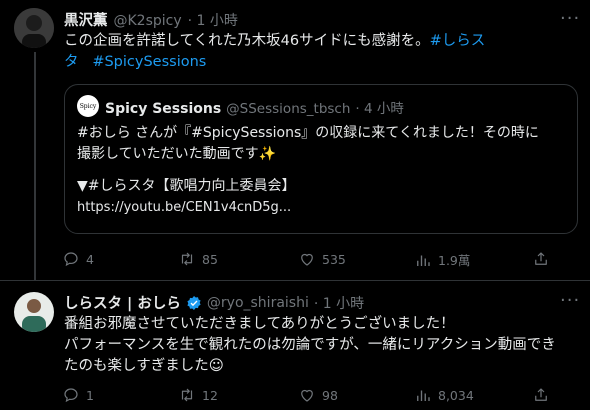 The image size is (590, 410). I want to click on views-count: 1.9萬, so click(454, 260).